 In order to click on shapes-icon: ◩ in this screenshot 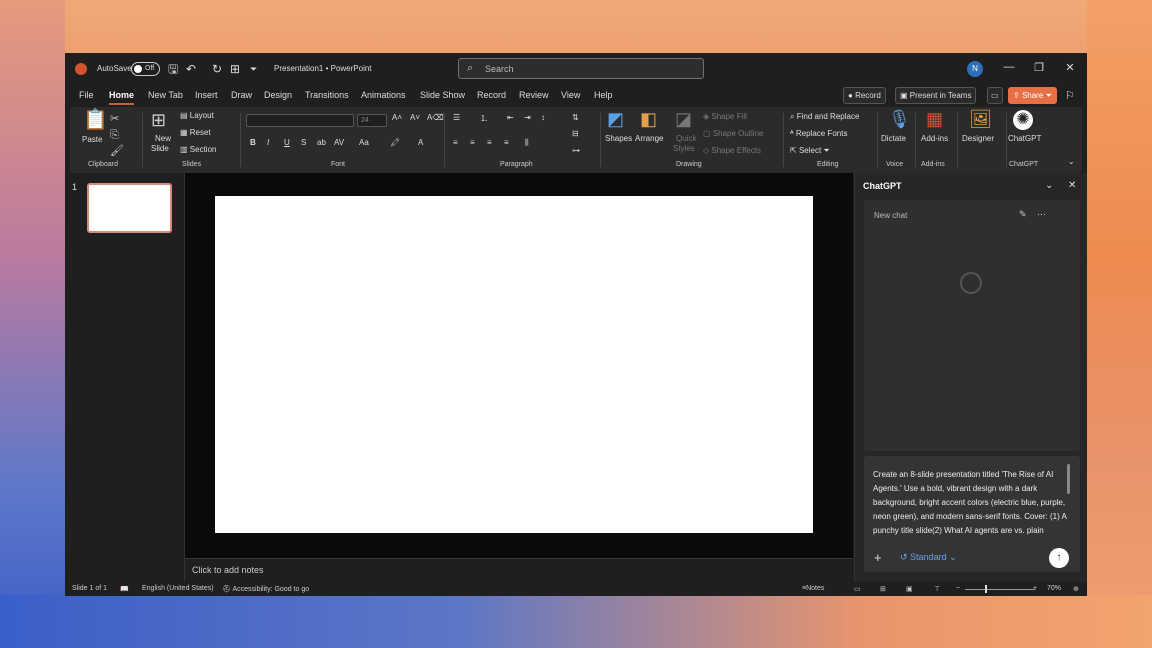, I will do `click(615, 119)`.